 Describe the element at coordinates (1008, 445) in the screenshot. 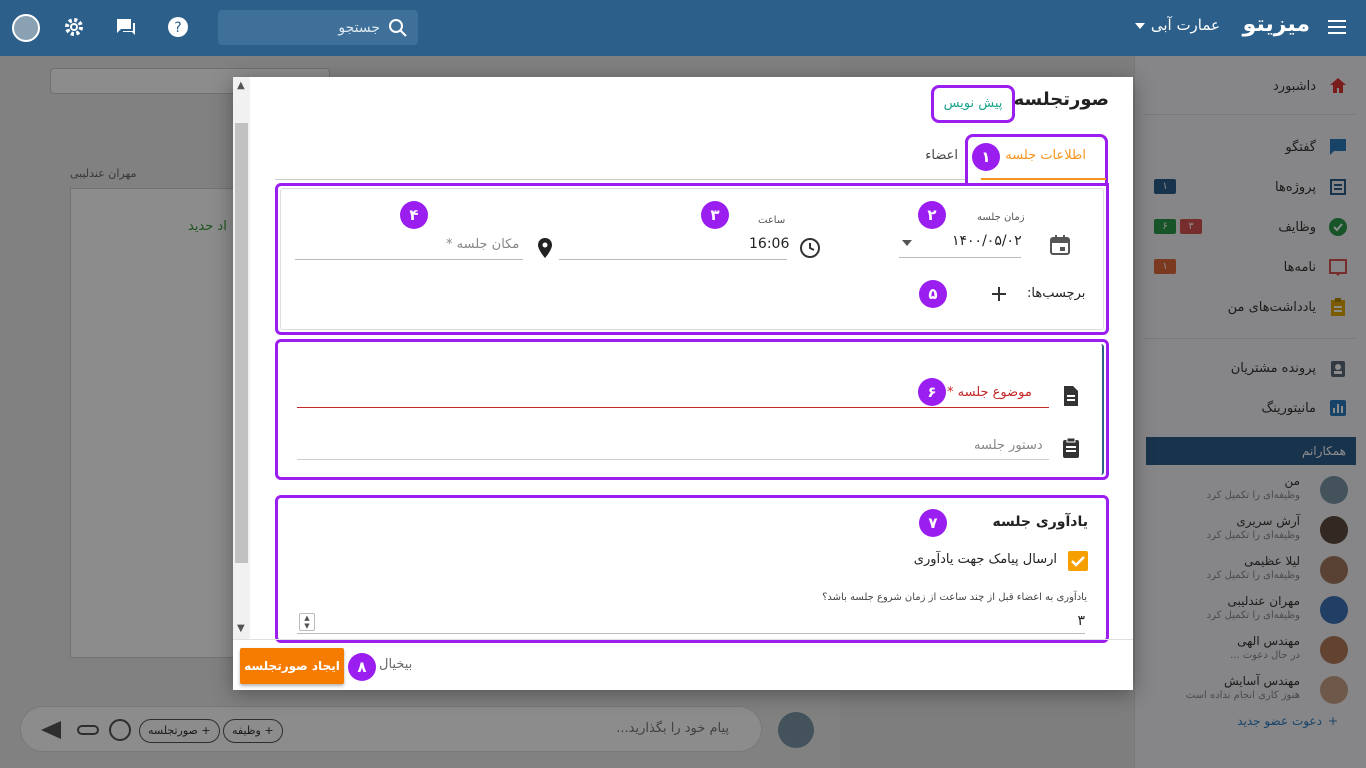

I see `agenda-field: دستور جلسه` at that location.